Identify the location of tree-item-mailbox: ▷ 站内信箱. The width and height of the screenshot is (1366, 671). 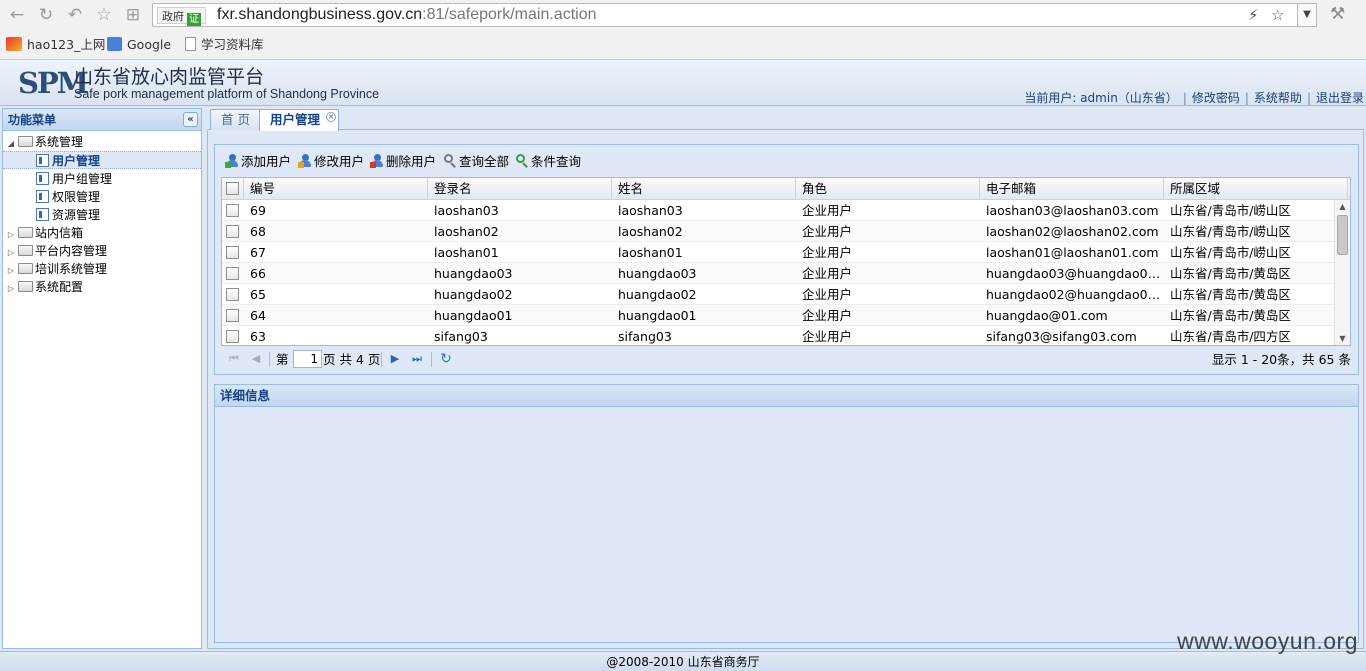
(102, 233).